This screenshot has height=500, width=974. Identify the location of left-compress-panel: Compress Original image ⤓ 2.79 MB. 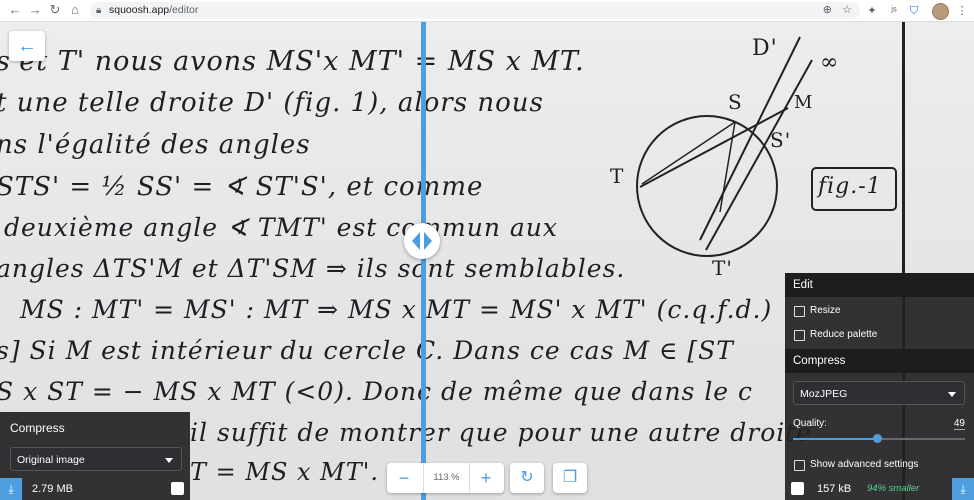
(95, 456).